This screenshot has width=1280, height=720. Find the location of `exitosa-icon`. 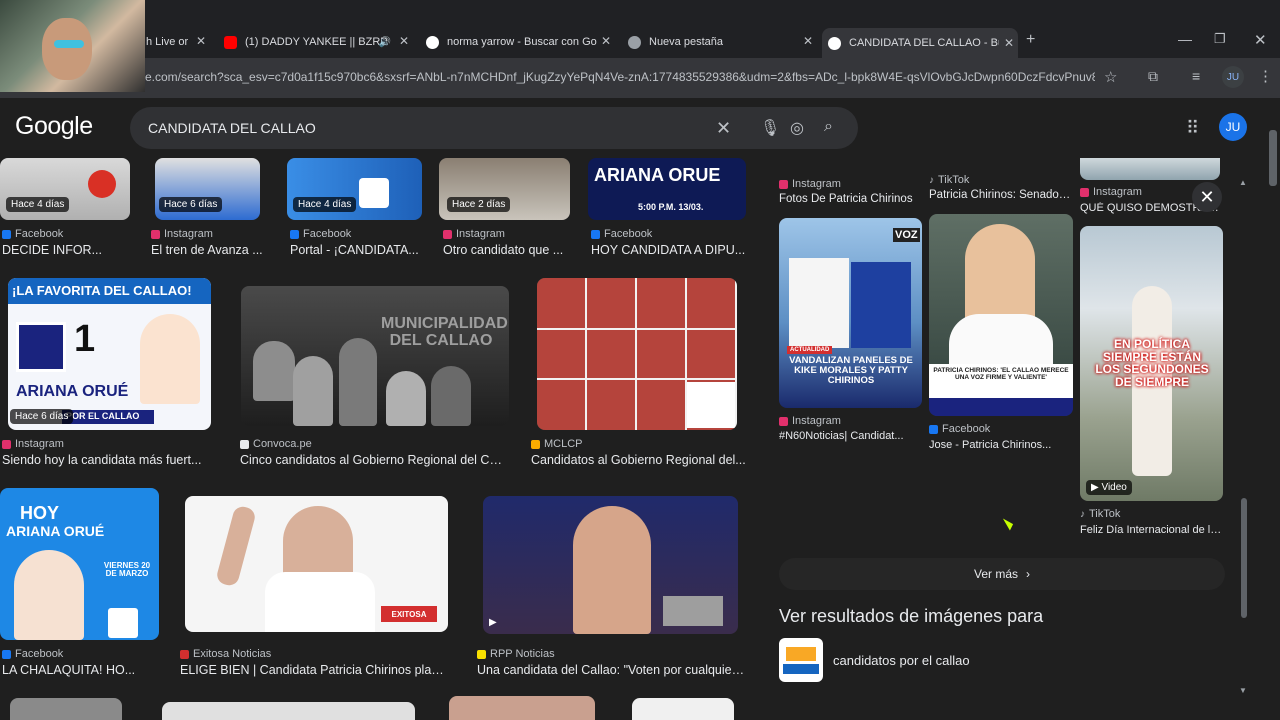

exitosa-icon is located at coordinates (184, 654).